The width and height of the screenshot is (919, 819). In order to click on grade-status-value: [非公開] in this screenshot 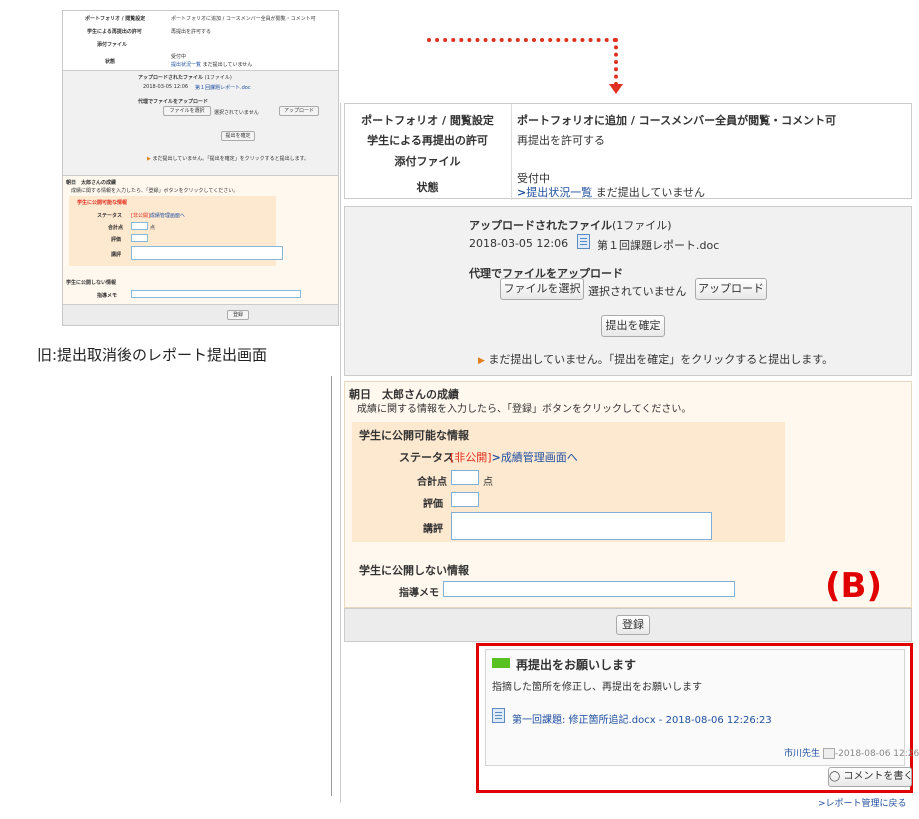, I will do `click(471, 457)`.